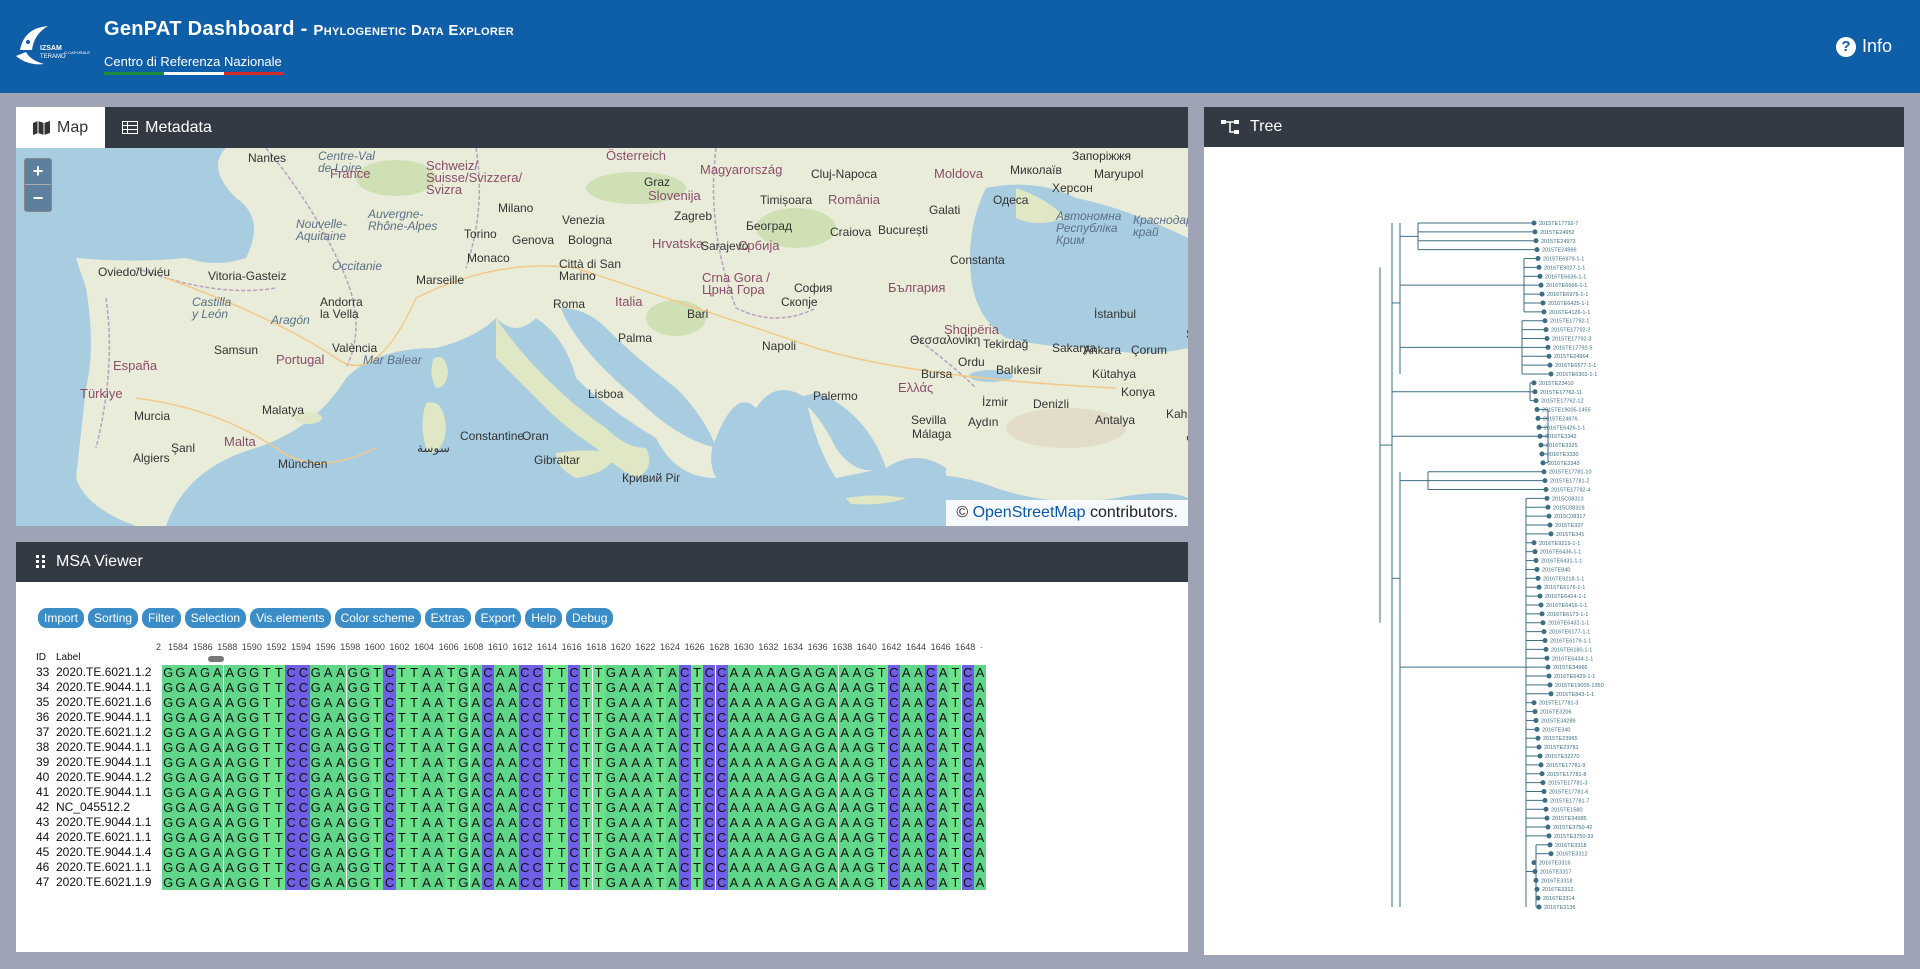 Image resolution: width=1920 pixels, height=969 pixels. I want to click on msa-menu-sorting: Sorting, so click(113, 618).